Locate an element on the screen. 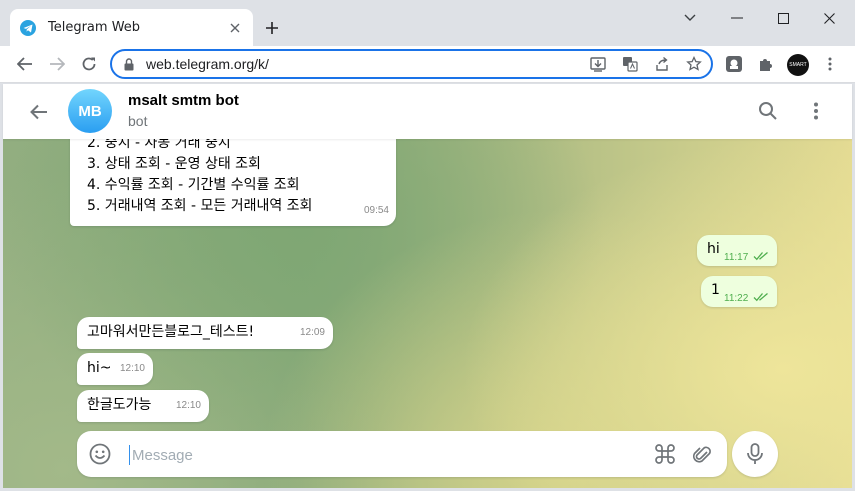 The height and width of the screenshot is (491, 855). lock-icon is located at coordinates (129, 64).